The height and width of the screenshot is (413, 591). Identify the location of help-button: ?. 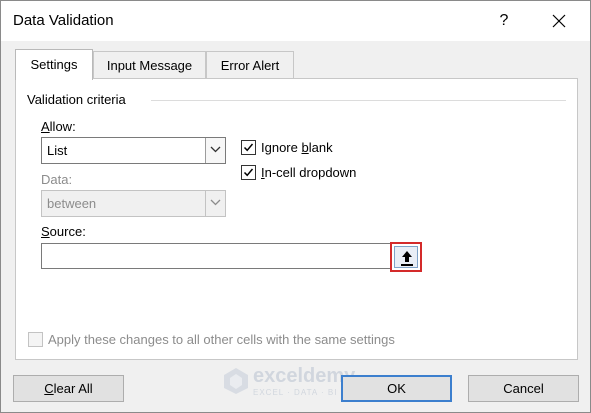
(504, 21).